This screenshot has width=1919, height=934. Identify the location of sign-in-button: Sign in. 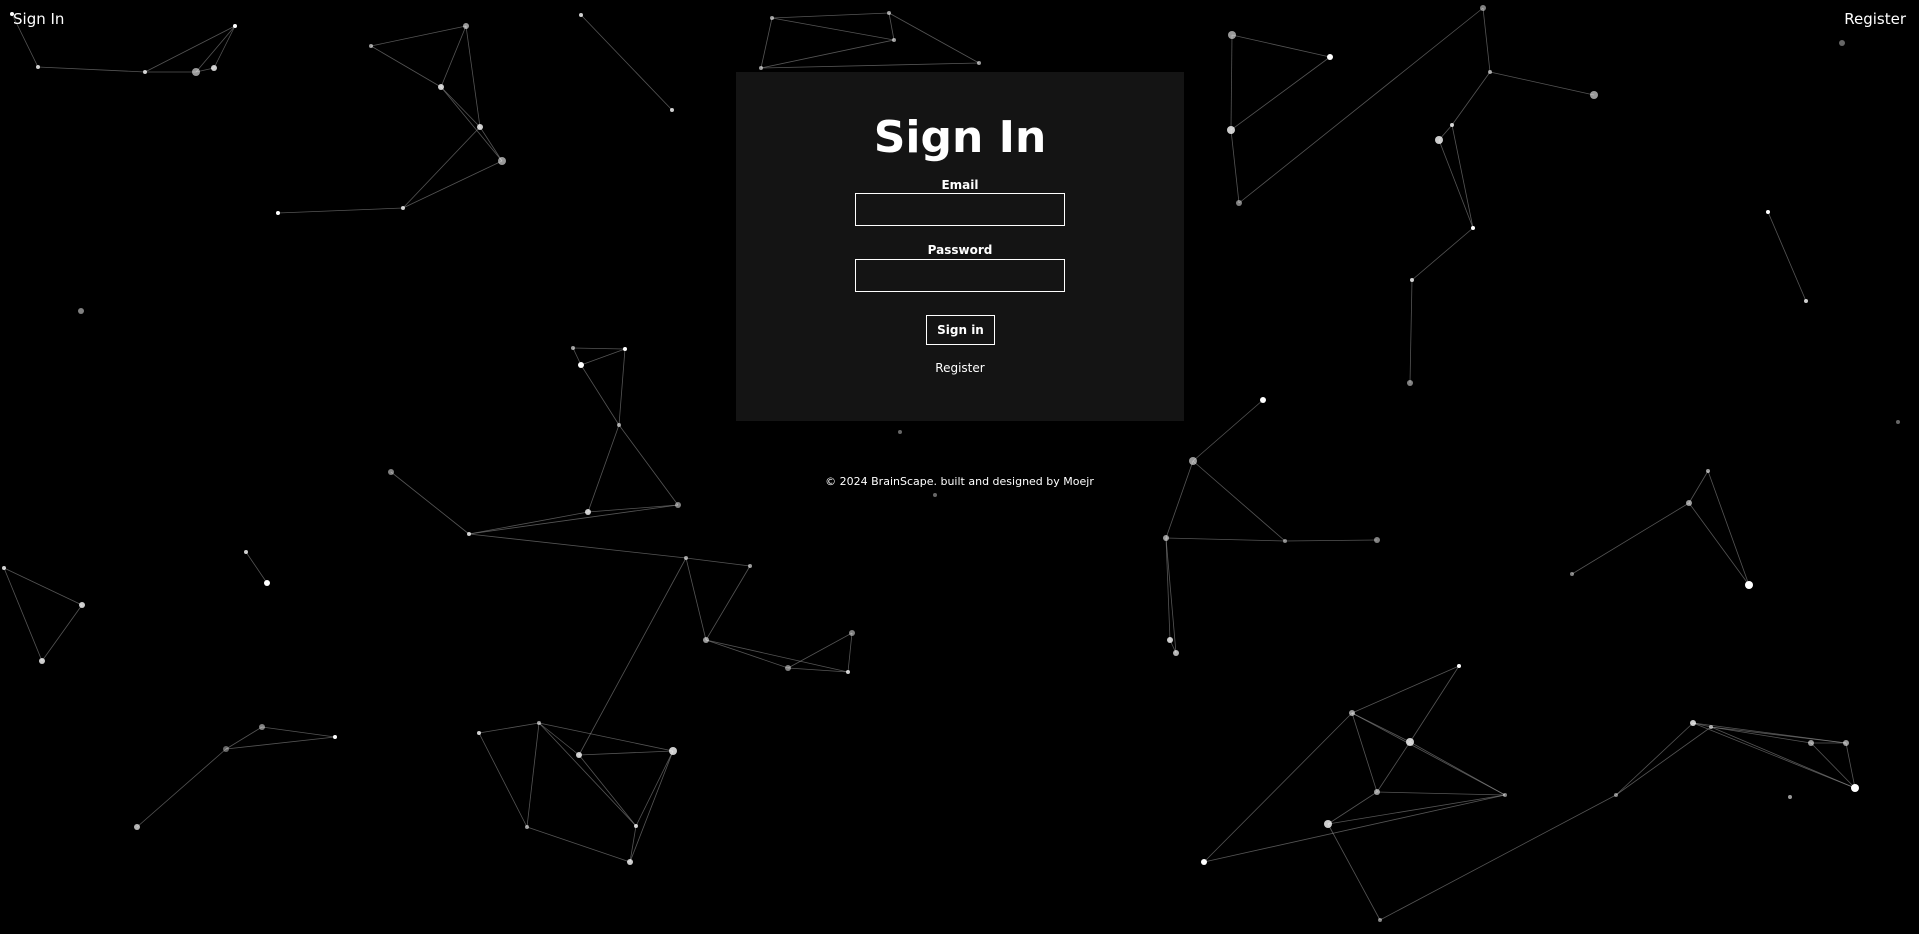
(960, 330).